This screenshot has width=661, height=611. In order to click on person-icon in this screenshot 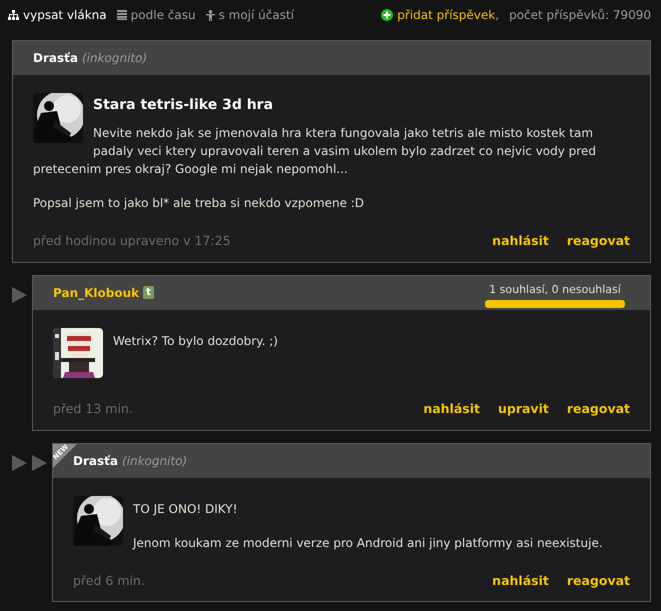, I will do `click(210, 15)`.